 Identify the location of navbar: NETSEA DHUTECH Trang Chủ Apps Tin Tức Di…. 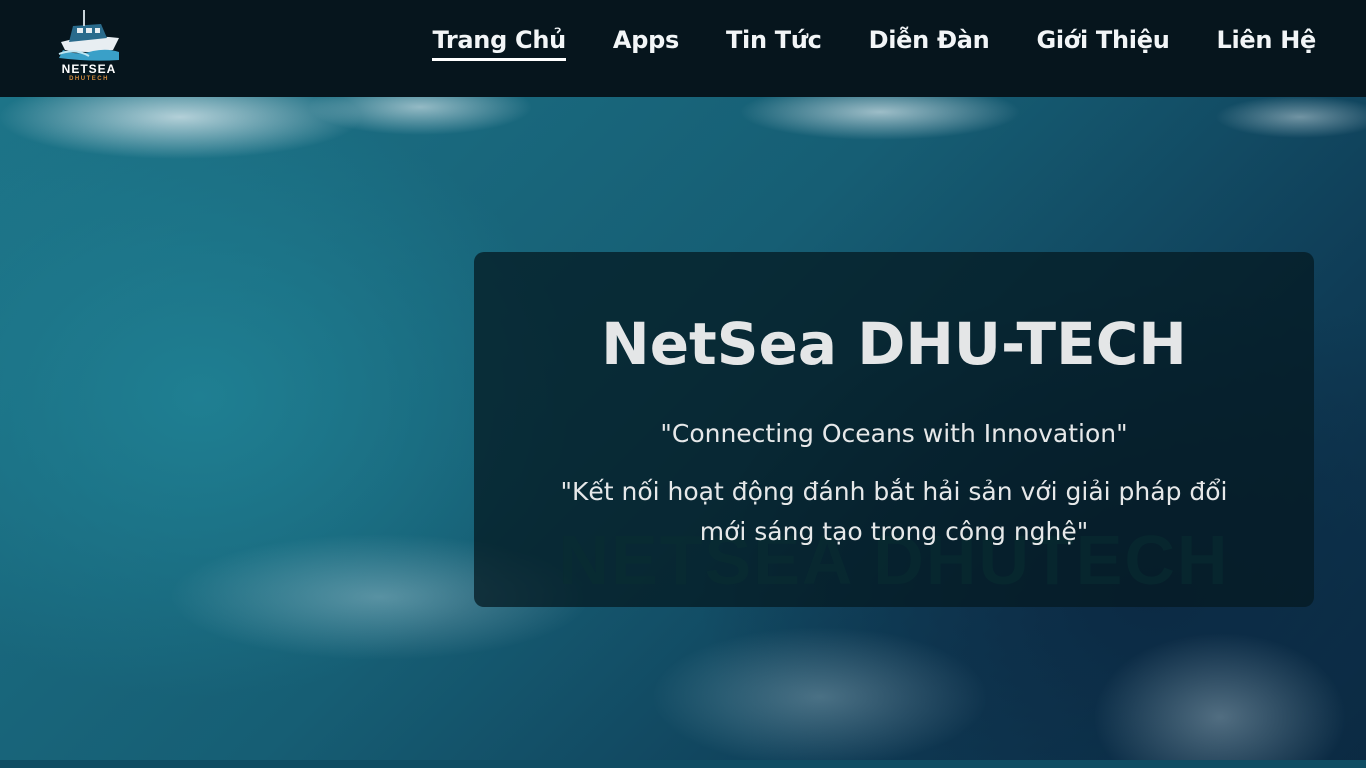
(683, 48).